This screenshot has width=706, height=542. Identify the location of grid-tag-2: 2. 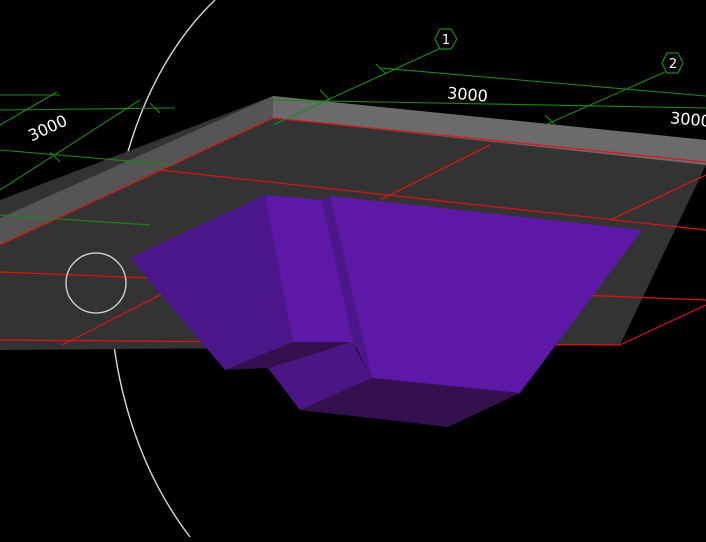
(672, 63).